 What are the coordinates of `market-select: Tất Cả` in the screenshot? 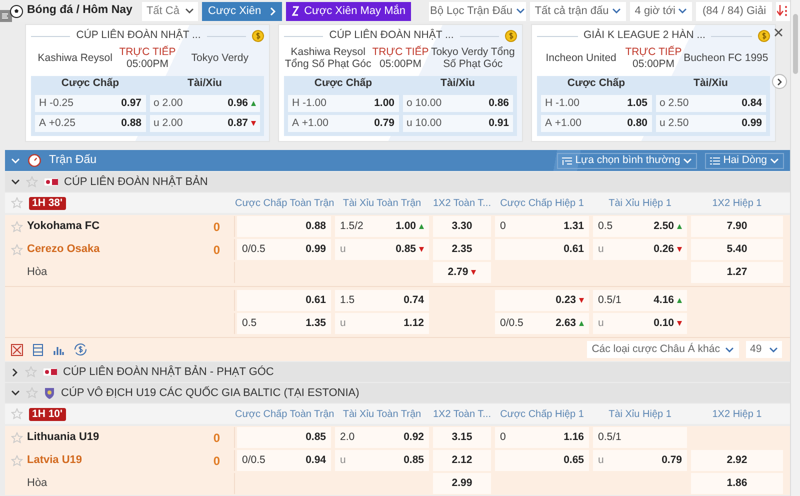 It's located at (170, 11).